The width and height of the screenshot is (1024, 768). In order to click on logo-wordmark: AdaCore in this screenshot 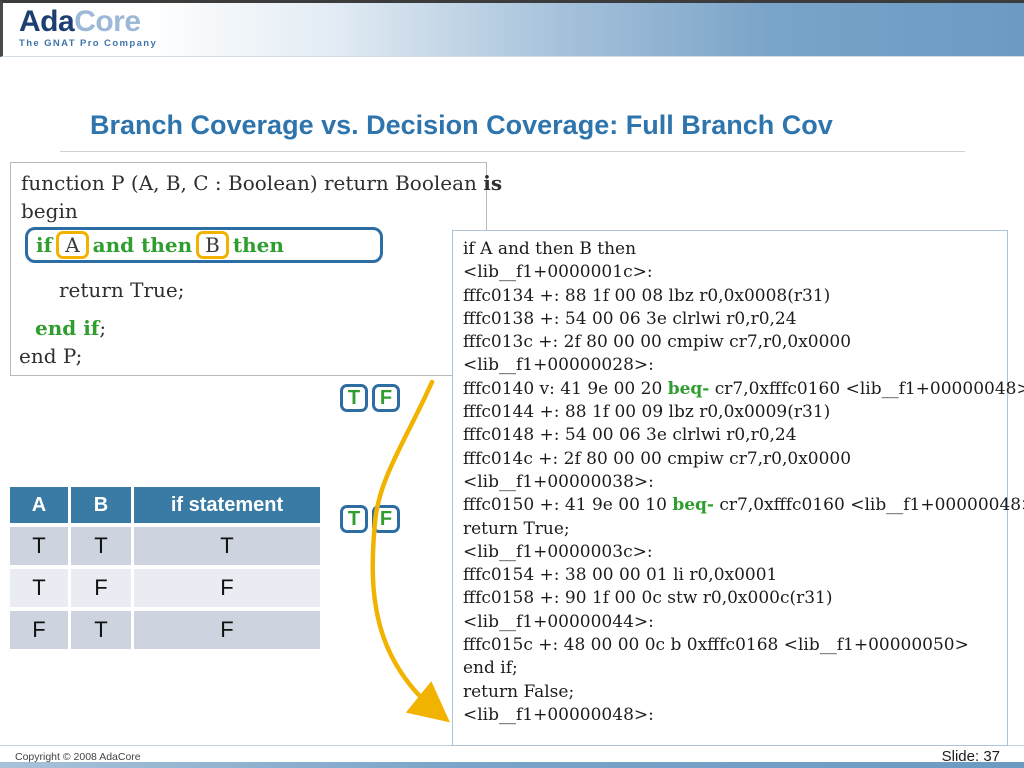, I will do `click(88, 22)`.